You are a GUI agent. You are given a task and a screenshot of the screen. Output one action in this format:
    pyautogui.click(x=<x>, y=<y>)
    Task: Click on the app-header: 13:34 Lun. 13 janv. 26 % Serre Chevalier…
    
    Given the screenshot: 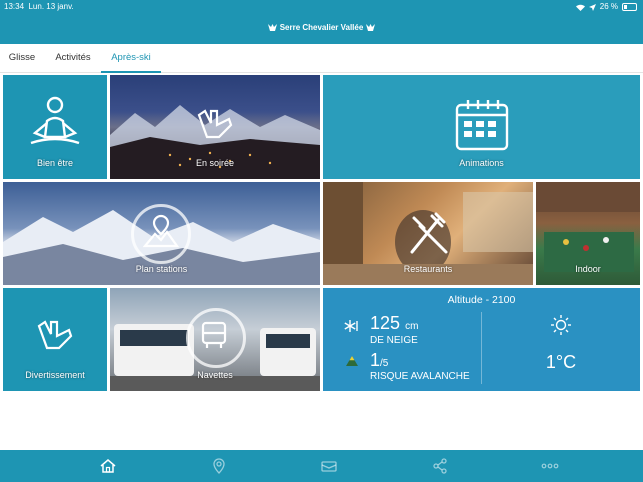 What is the action you would take?
    pyautogui.click(x=321, y=22)
    